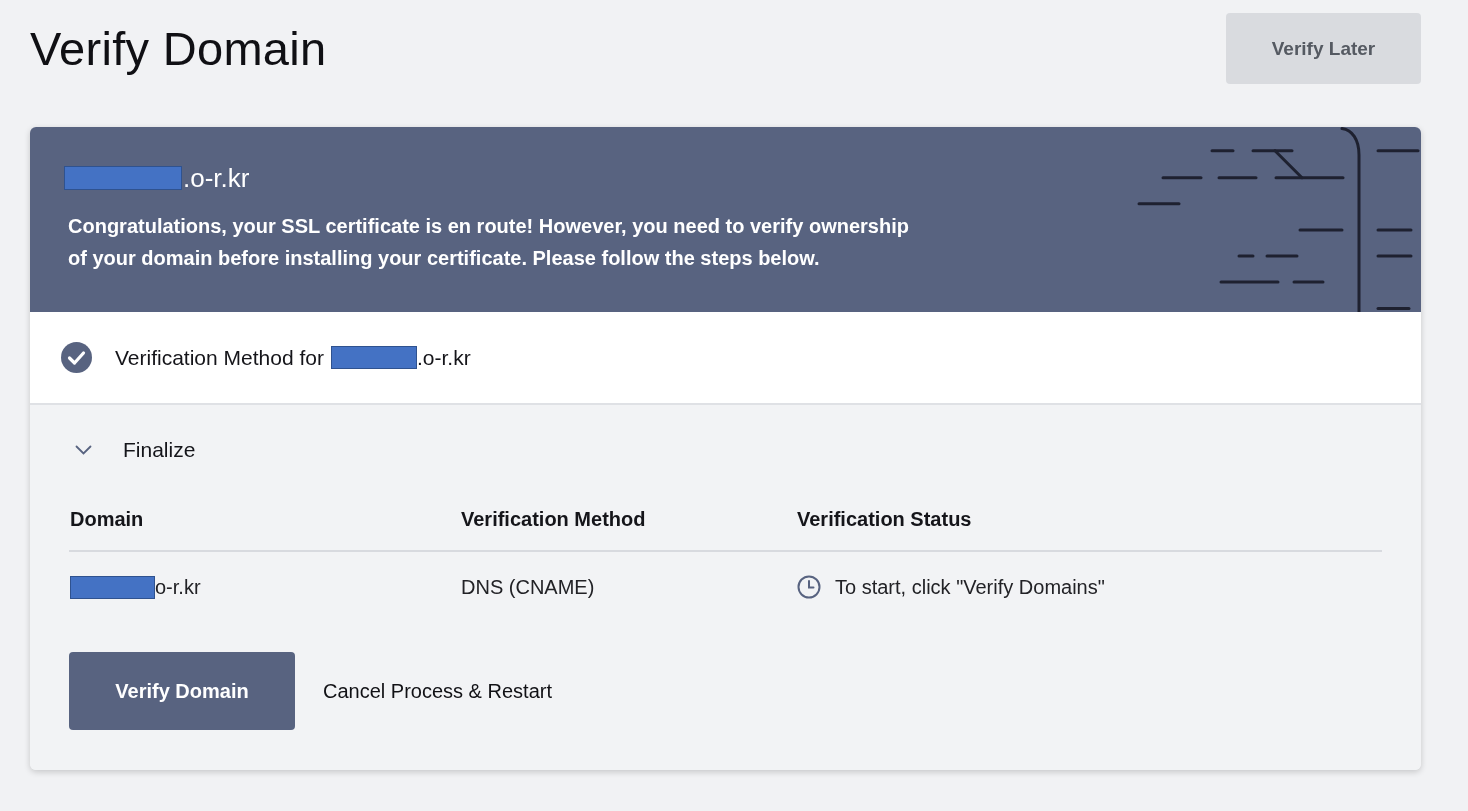 The height and width of the screenshot is (811, 1468). Describe the element at coordinates (553, 519) in the screenshot. I see `column-header: Verification Method` at that location.